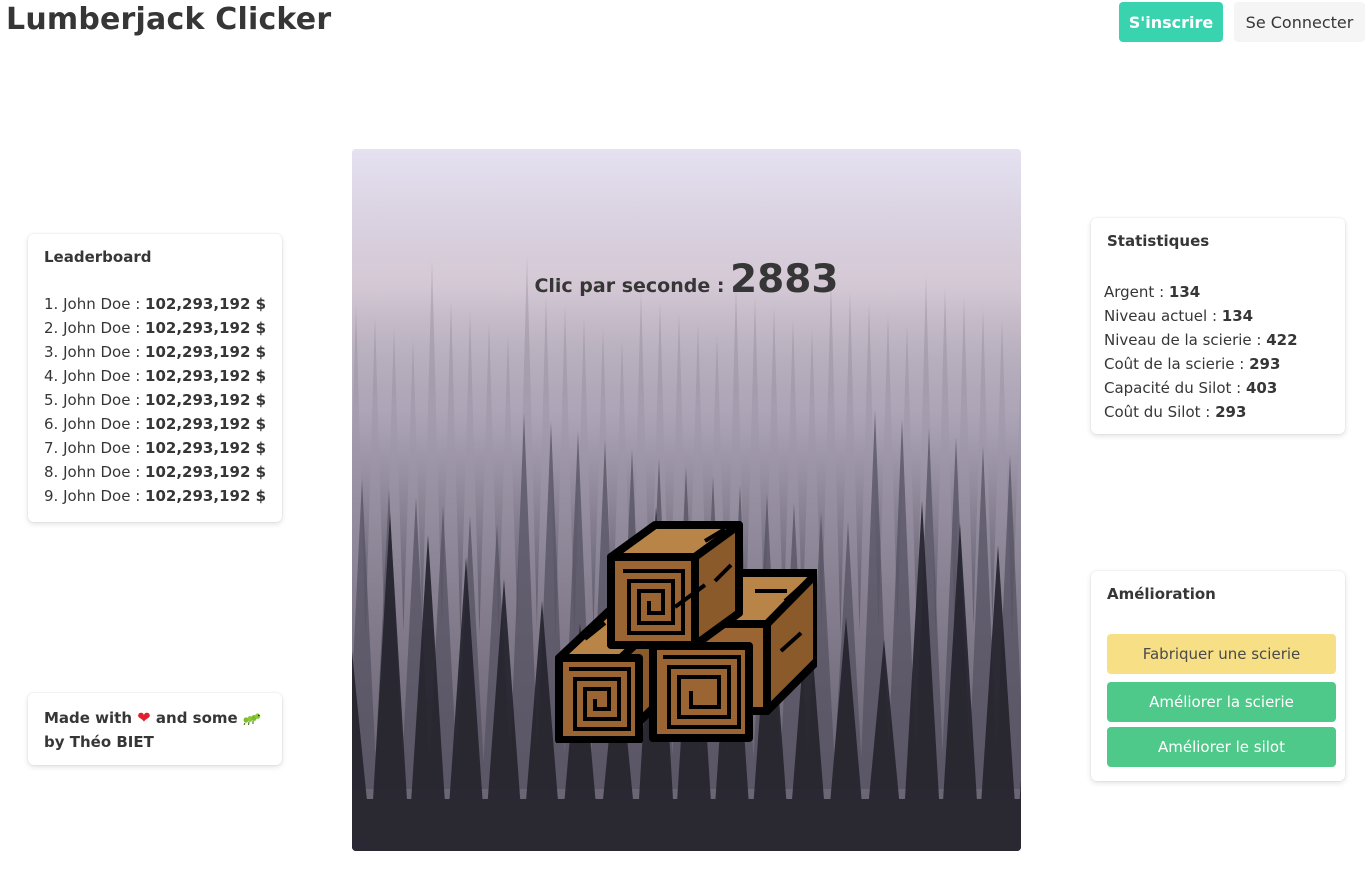 The image size is (1372, 889). What do you see at coordinates (1262, 388) in the screenshot?
I see `statistic-value: 403` at bounding box center [1262, 388].